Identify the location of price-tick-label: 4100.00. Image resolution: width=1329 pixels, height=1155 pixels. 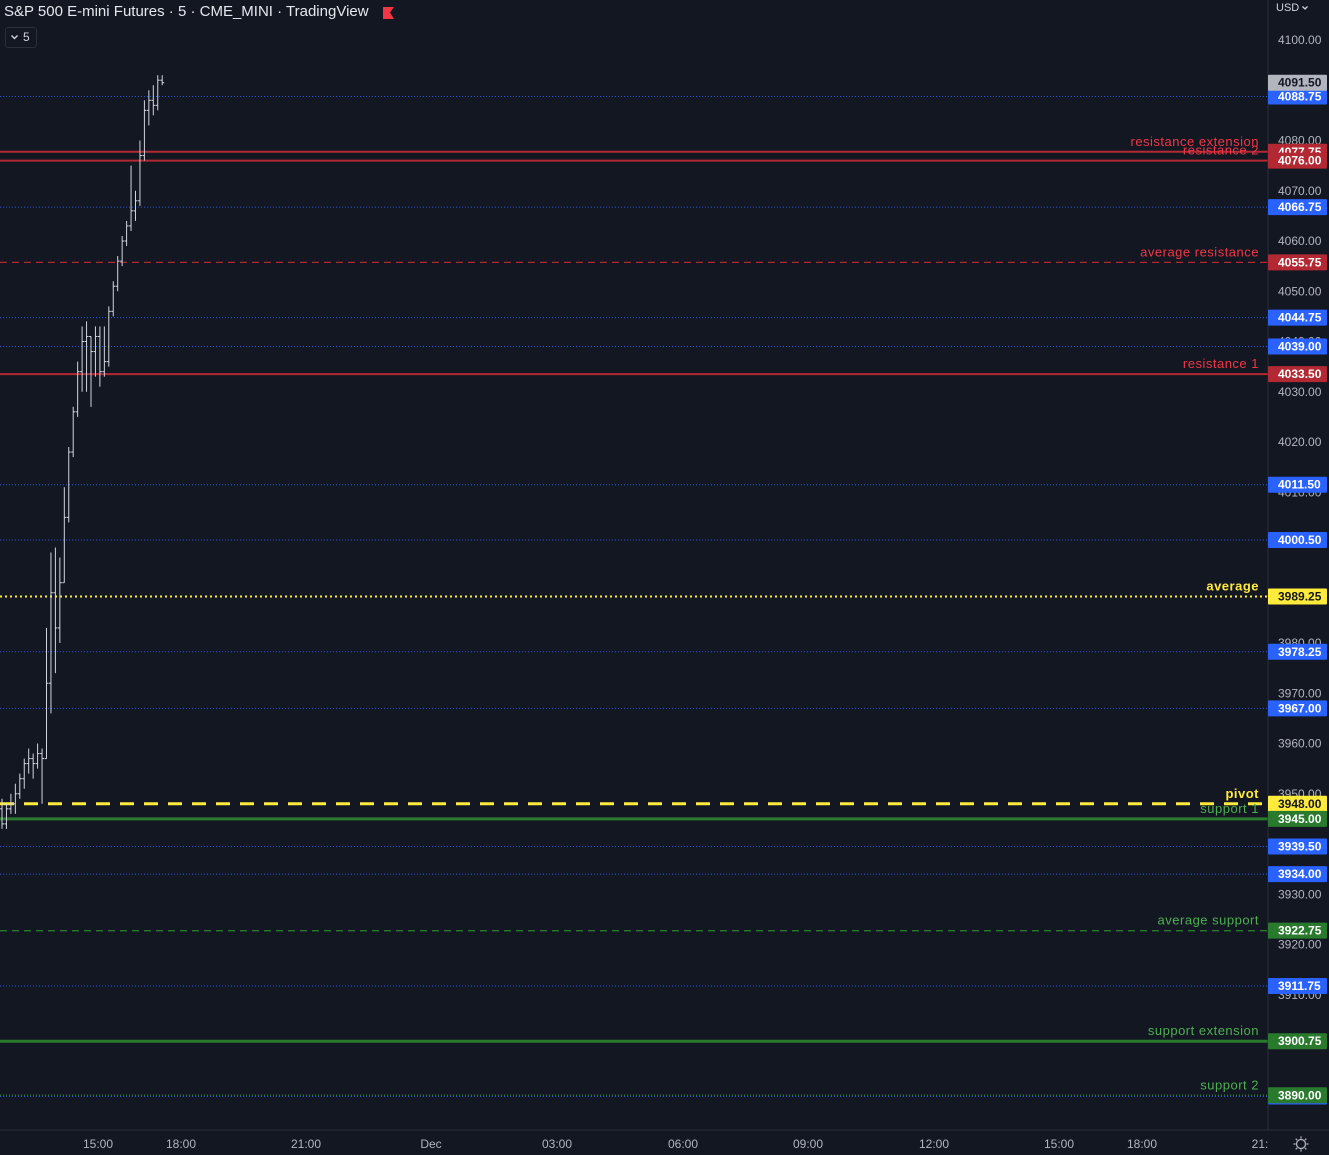
(1300, 40).